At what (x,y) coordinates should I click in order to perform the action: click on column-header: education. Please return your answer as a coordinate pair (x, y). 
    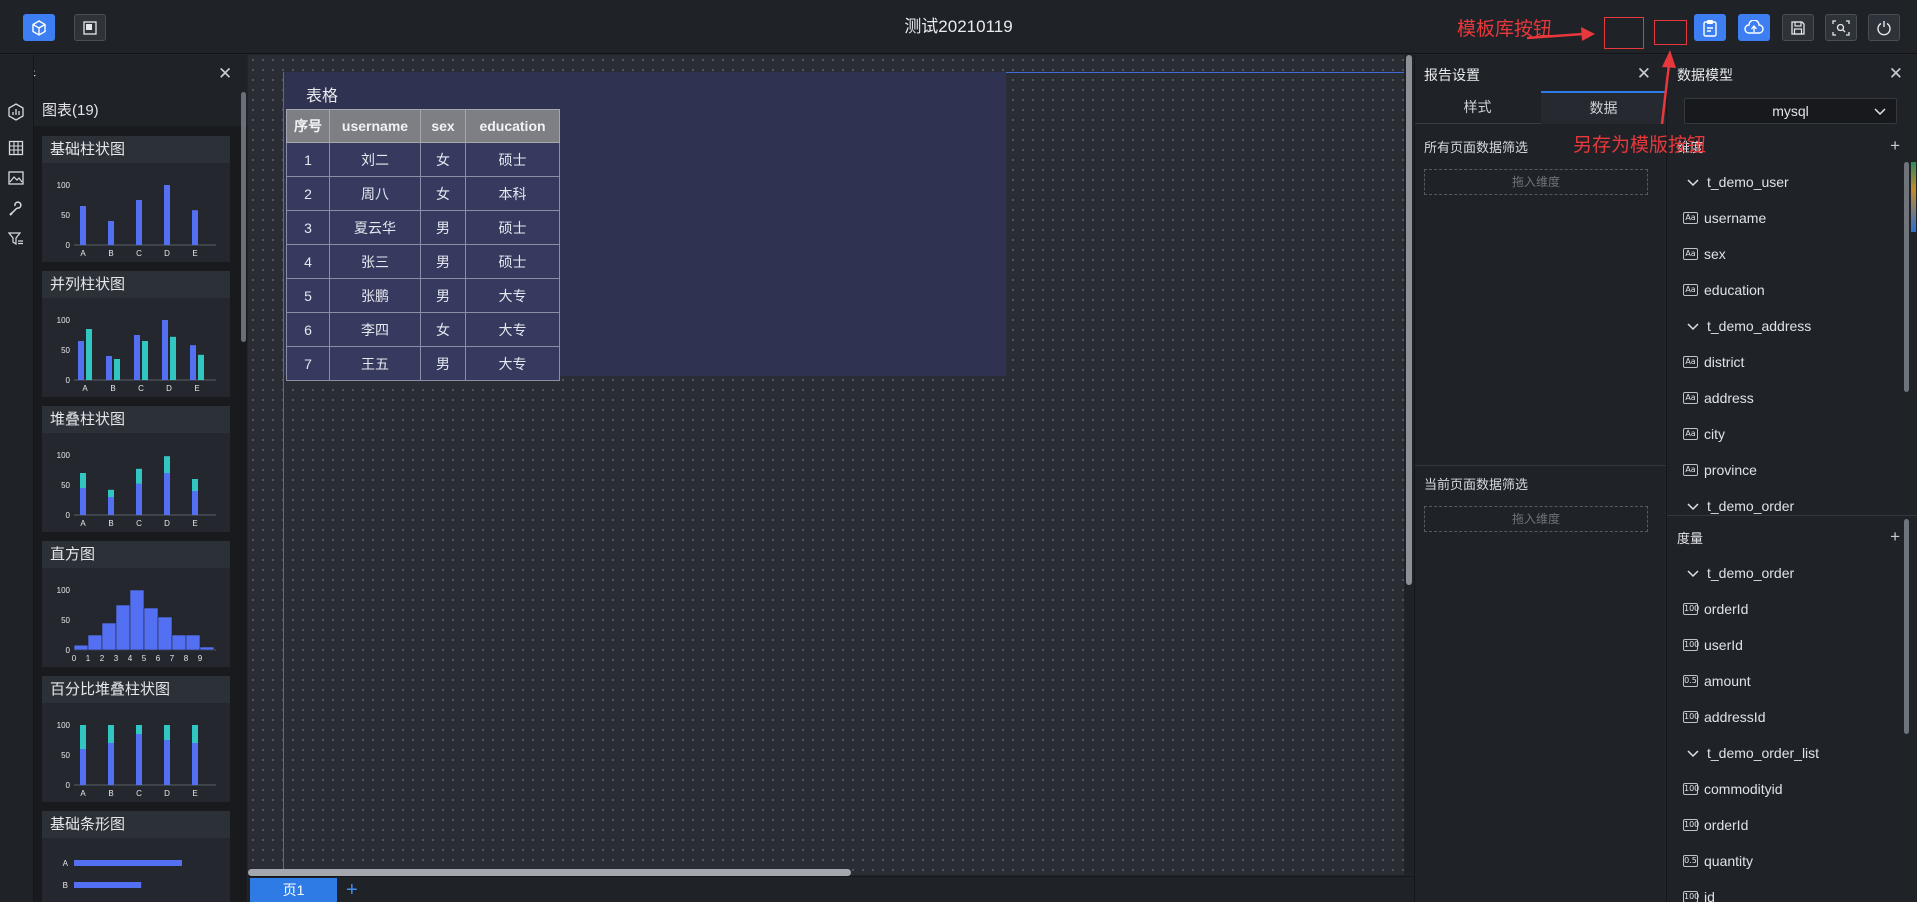
    Looking at the image, I should click on (512, 126).